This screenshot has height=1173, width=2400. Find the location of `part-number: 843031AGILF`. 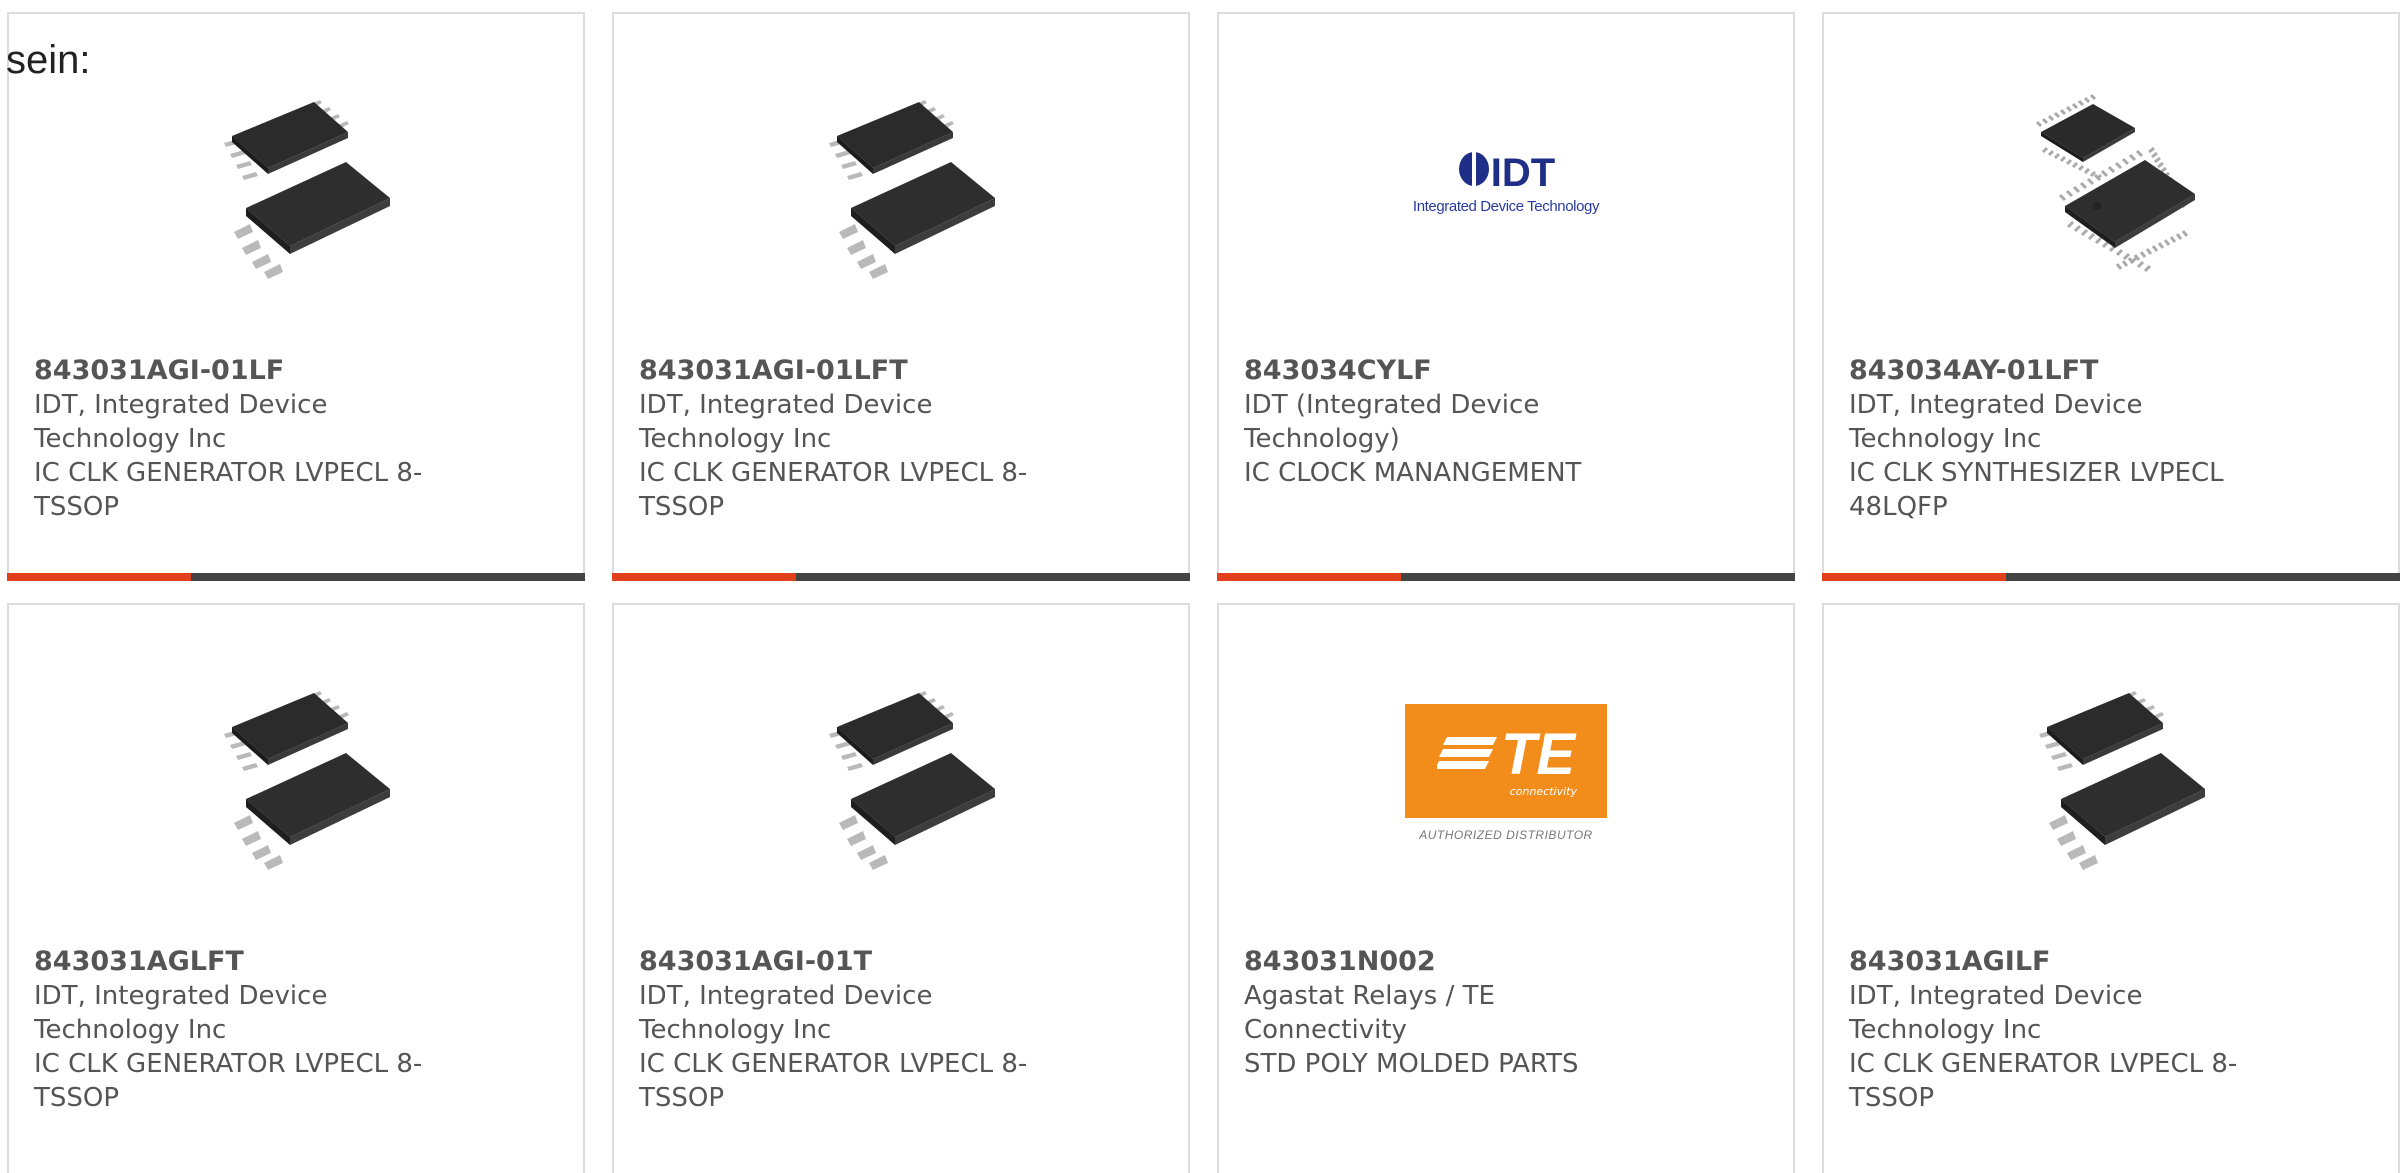

part-number: 843031AGILF is located at coordinates (2059, 962).